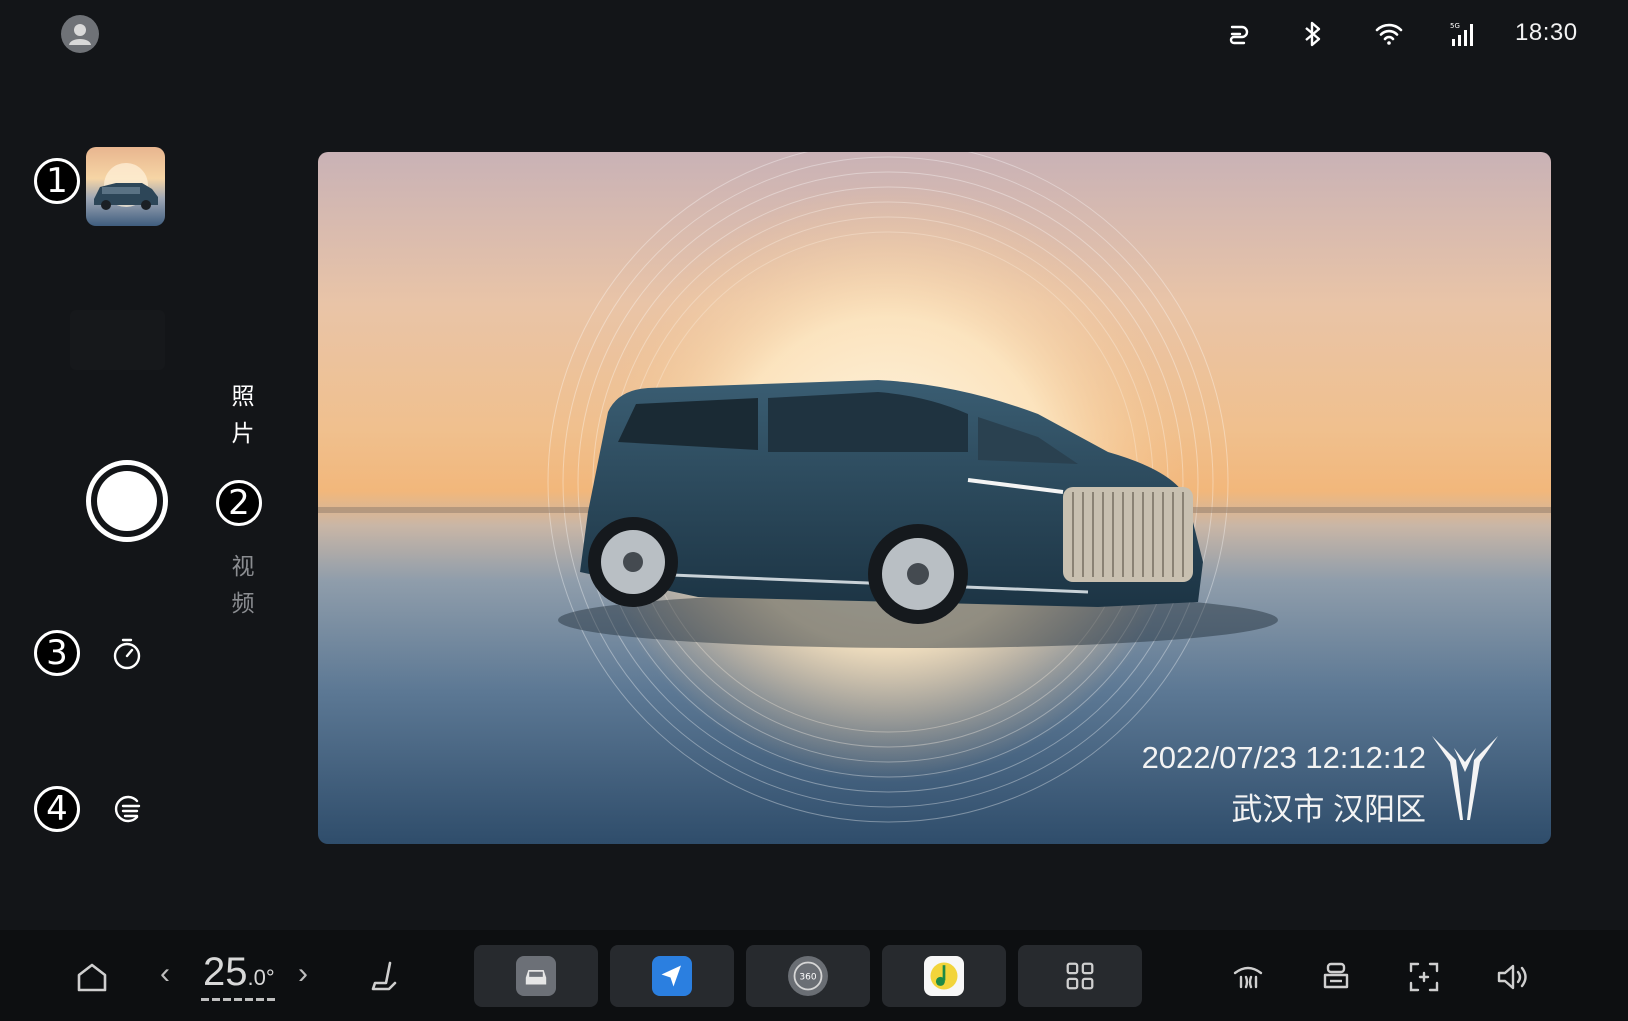  I want to click on grid-icon, so click(1080, 976).